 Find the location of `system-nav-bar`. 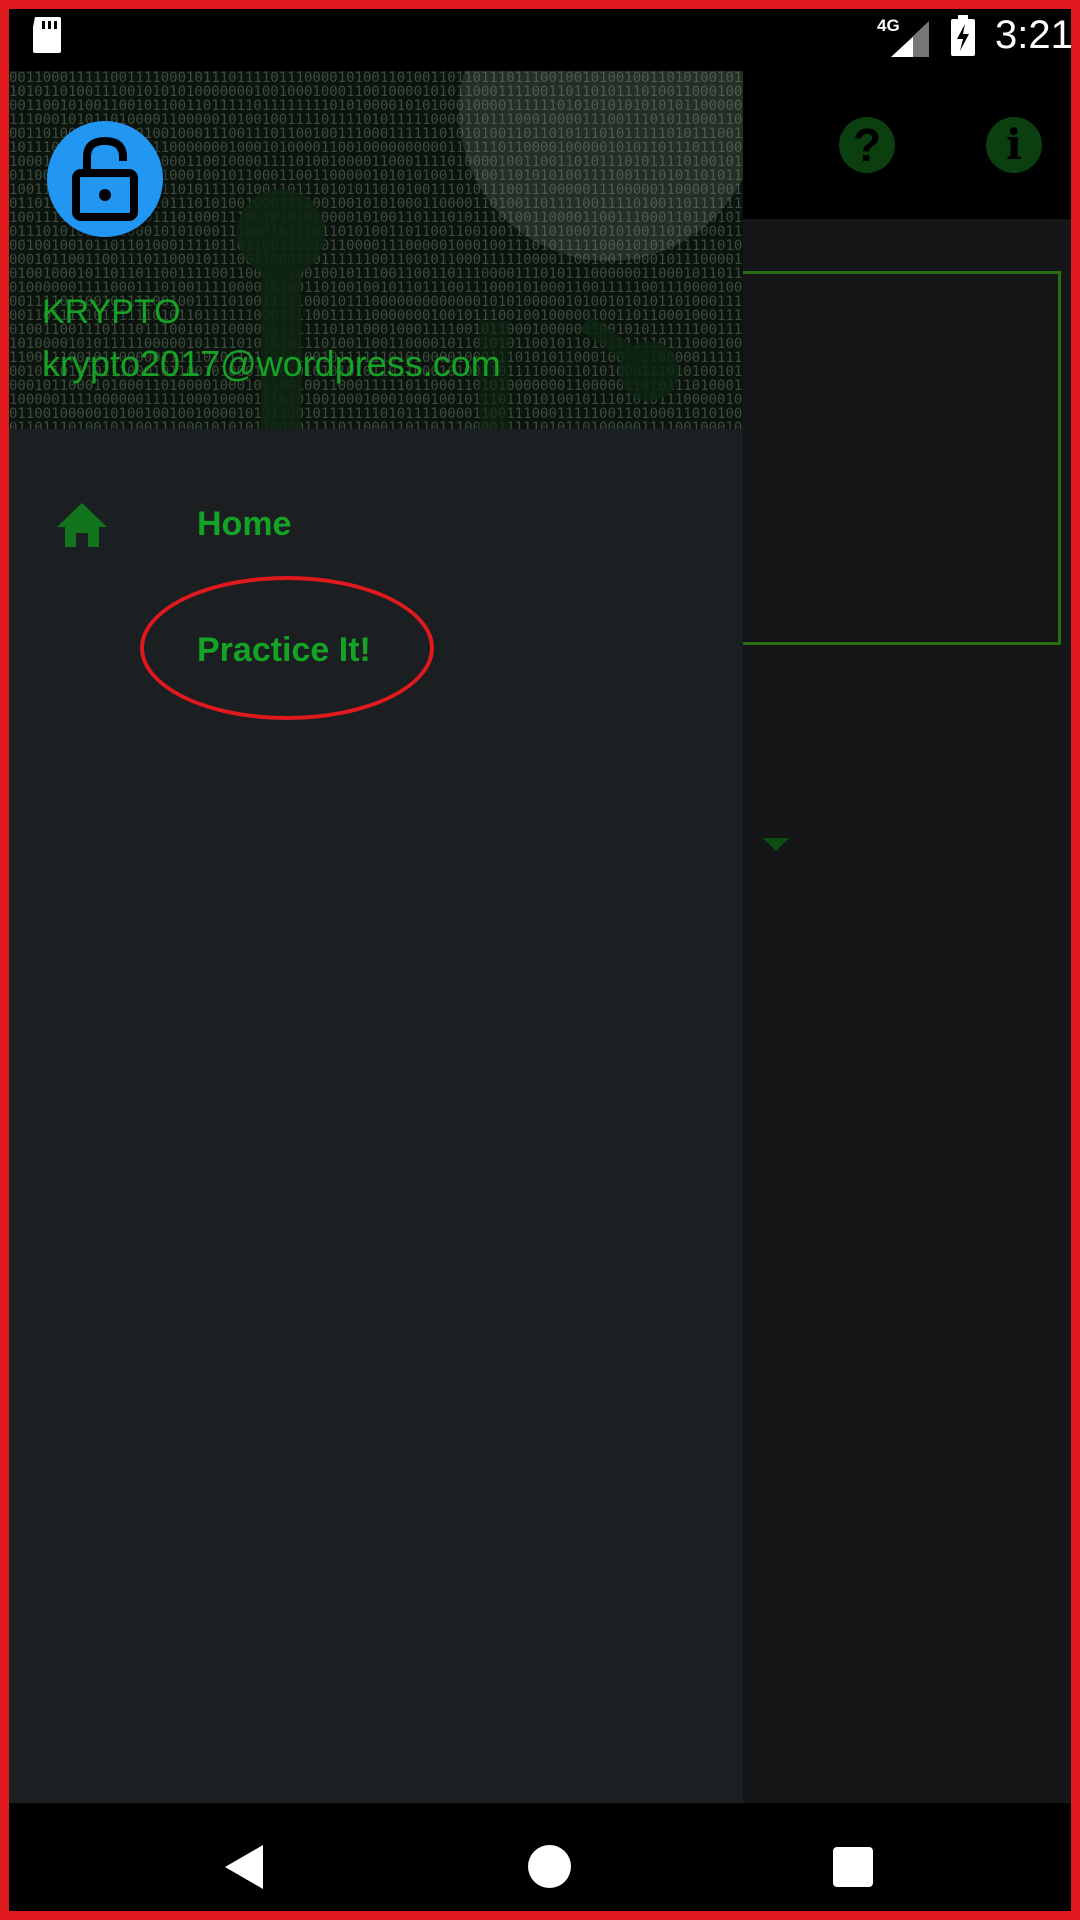

system-nav-bar is located at coordinates (540, 1857).